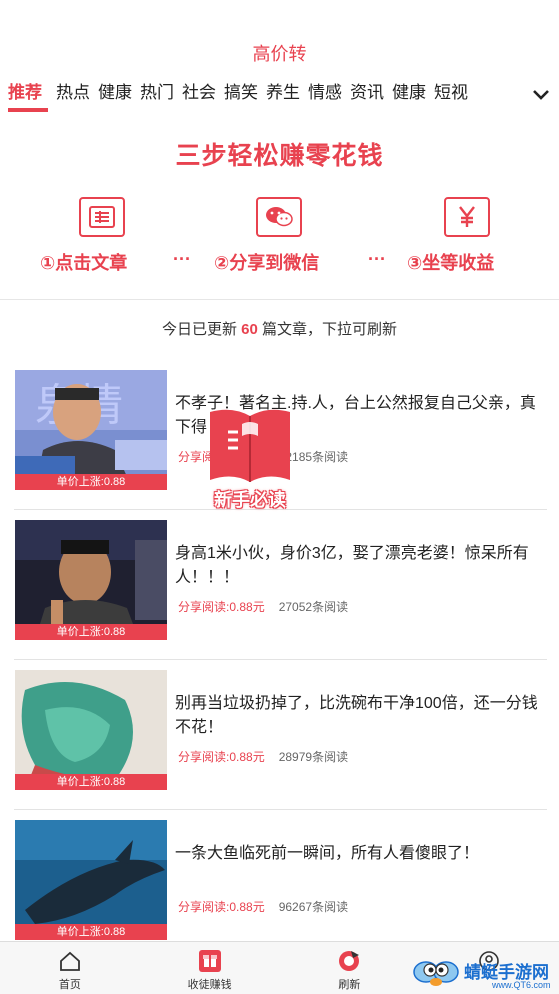 The image size is (559, 994). Describe the element at coordinates (455, 95) in the screenshot. I see `tab-short-video: 短视` at that location.